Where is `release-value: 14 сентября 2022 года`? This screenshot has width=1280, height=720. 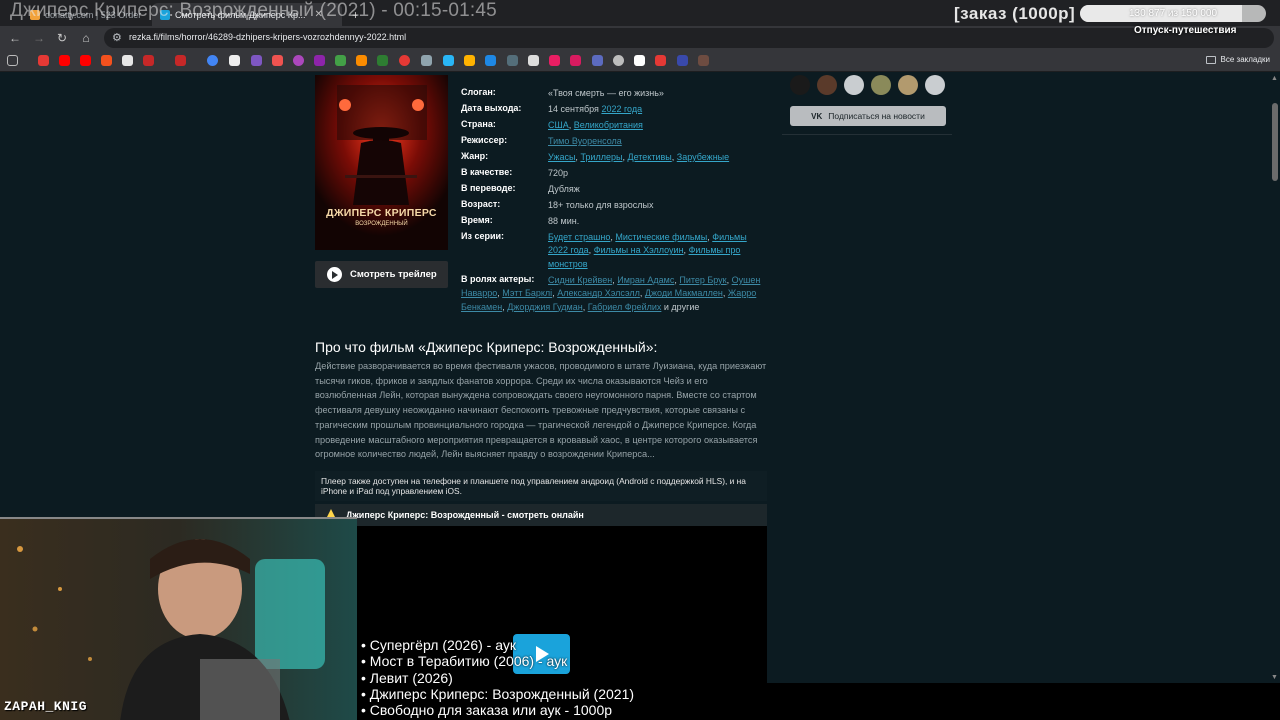
release-value: 14 сентября 2022 года is located at coordinates (655, 109).